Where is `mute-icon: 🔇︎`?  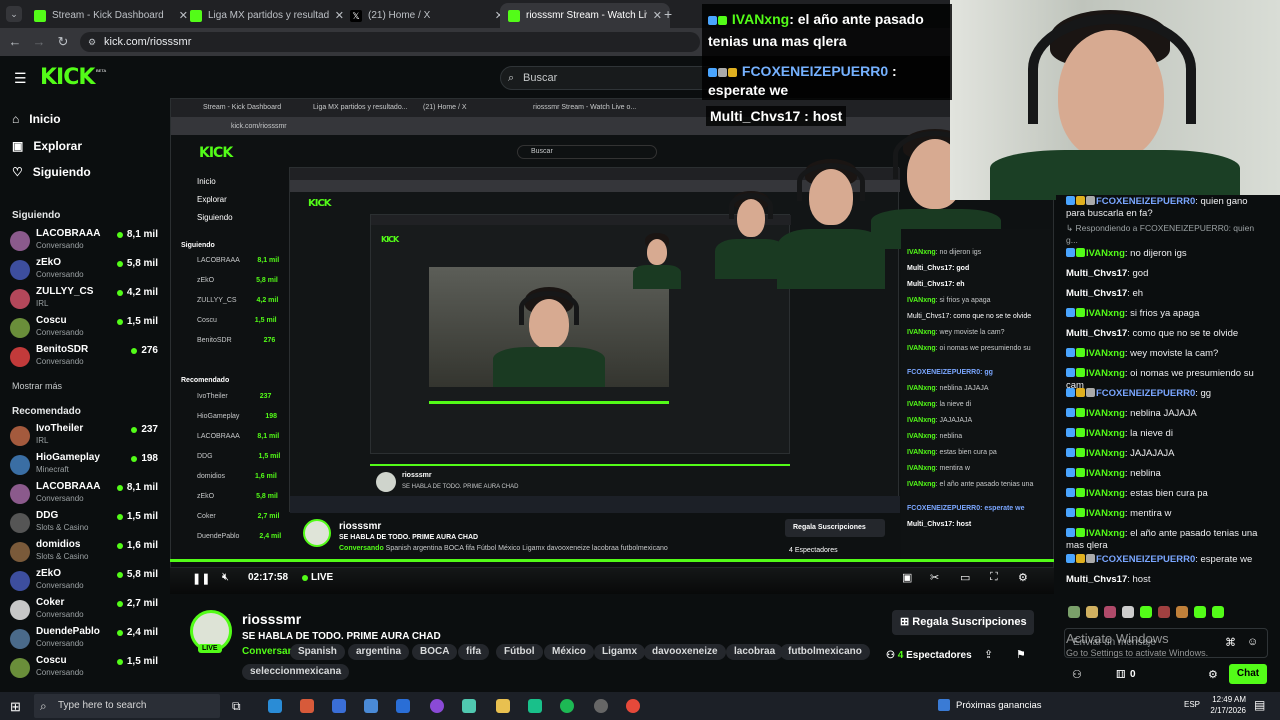
mute-icon: 🔇︎ is located at coordinates (225, 577).